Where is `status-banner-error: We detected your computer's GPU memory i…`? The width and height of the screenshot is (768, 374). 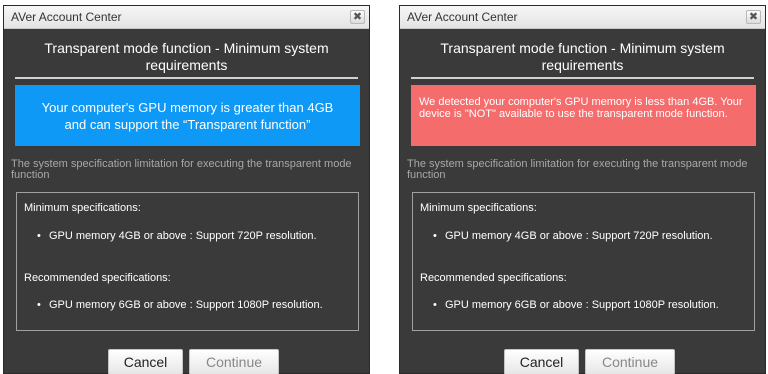 status-banner-error: We detected your computer's GPU memory i… is located at coordinates (583, 115).